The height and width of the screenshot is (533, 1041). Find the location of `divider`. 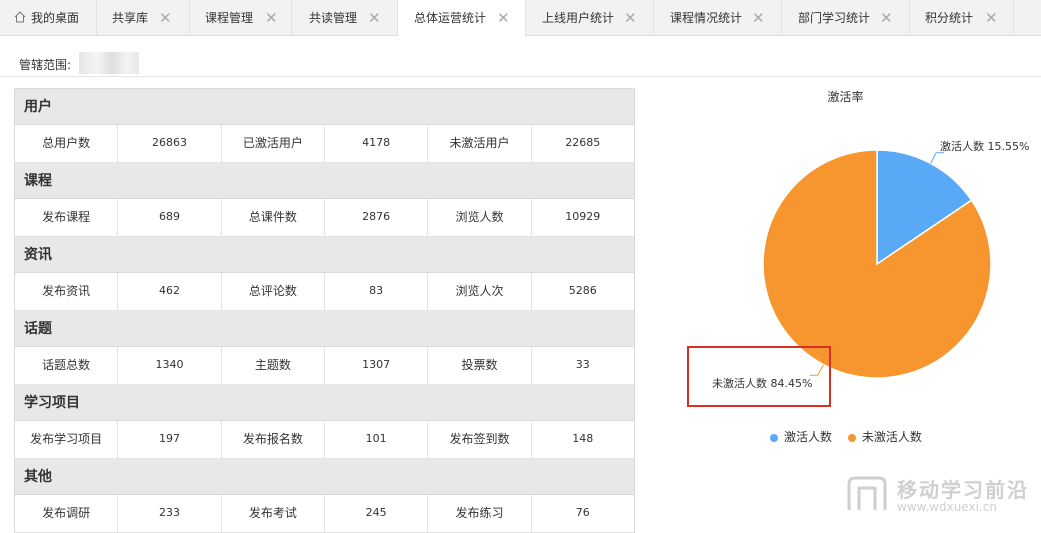

divider is located at coordinates (520, 76).